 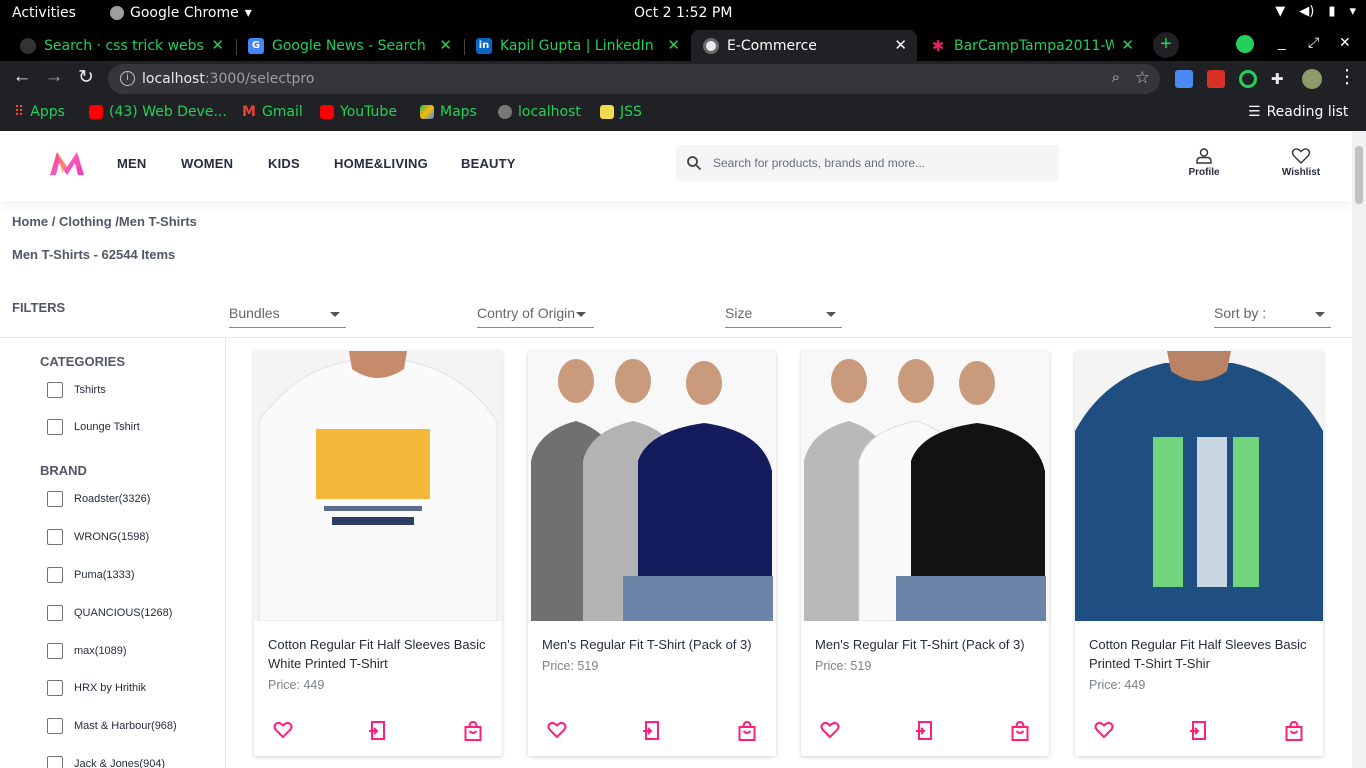 I want to click on bookmark-localhost: localhost, so click(x=539, y=112).